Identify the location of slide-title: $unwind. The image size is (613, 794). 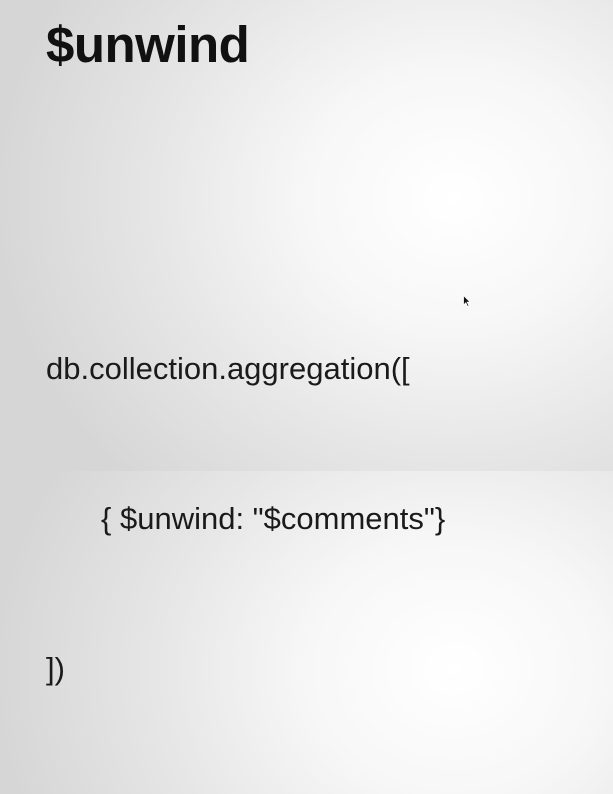
(148, 44).